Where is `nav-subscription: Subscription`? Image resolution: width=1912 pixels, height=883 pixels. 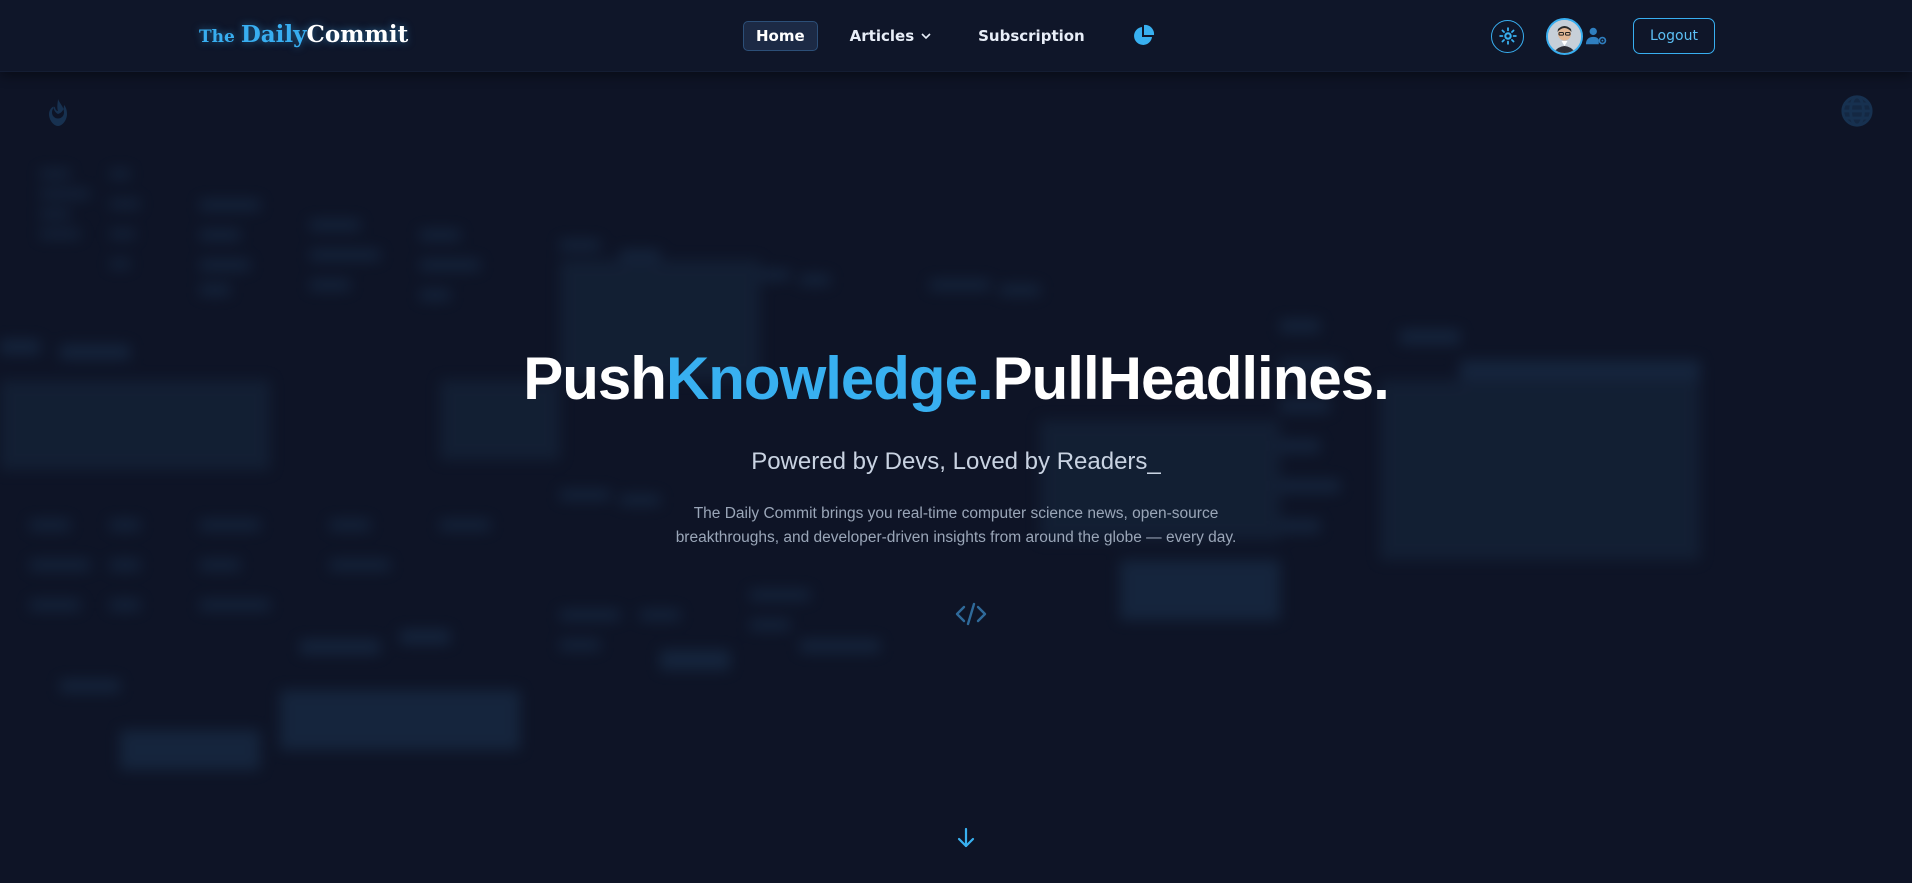 nav-subscription: Subscription is located at coordinates (1031, 36).